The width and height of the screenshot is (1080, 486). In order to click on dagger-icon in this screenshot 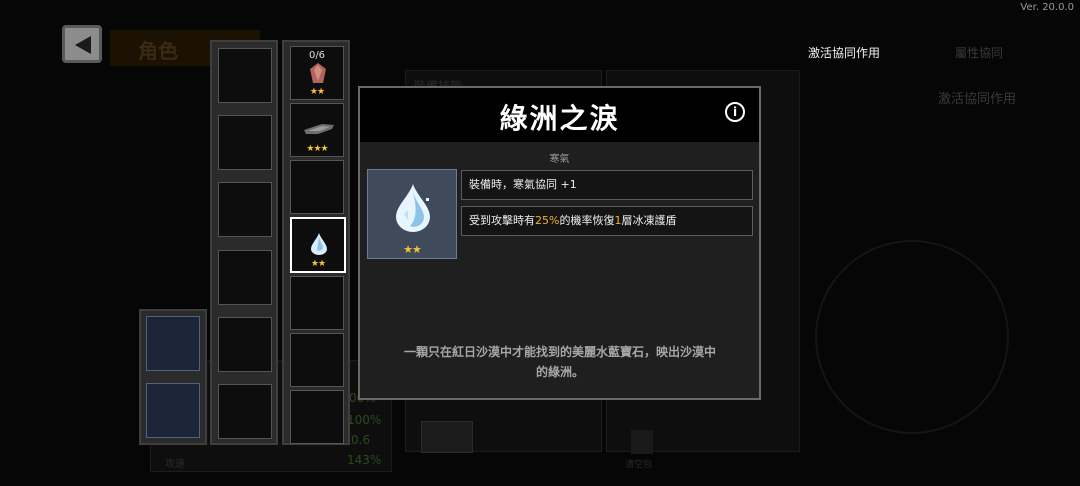, I will do `click(319, 129)`.